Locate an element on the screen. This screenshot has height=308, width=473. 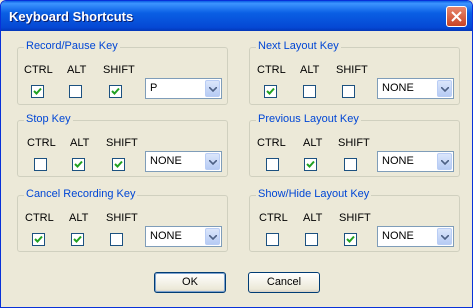
close-icon is located at coordinates (456, 16).